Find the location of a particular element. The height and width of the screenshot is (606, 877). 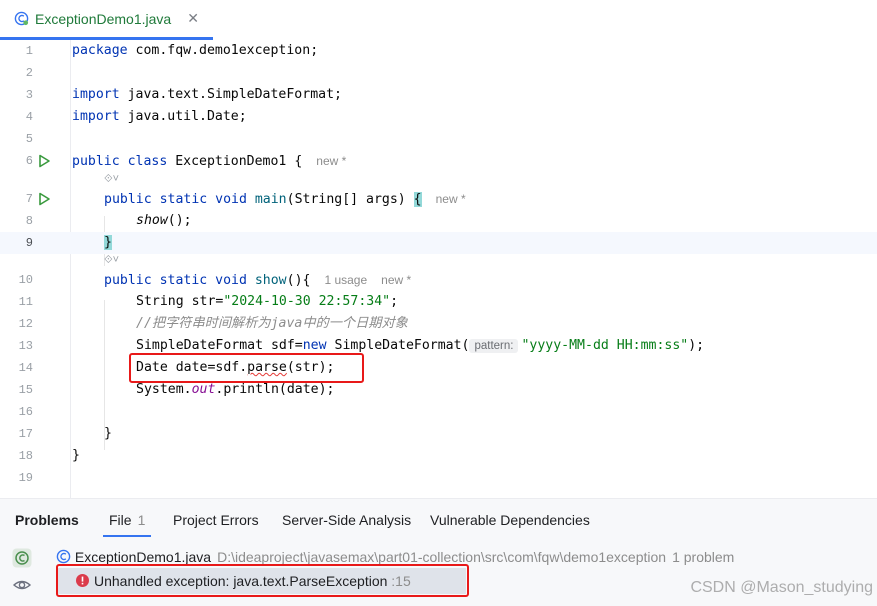

problem-count: 1 problem is located at coordinates (703, 557).